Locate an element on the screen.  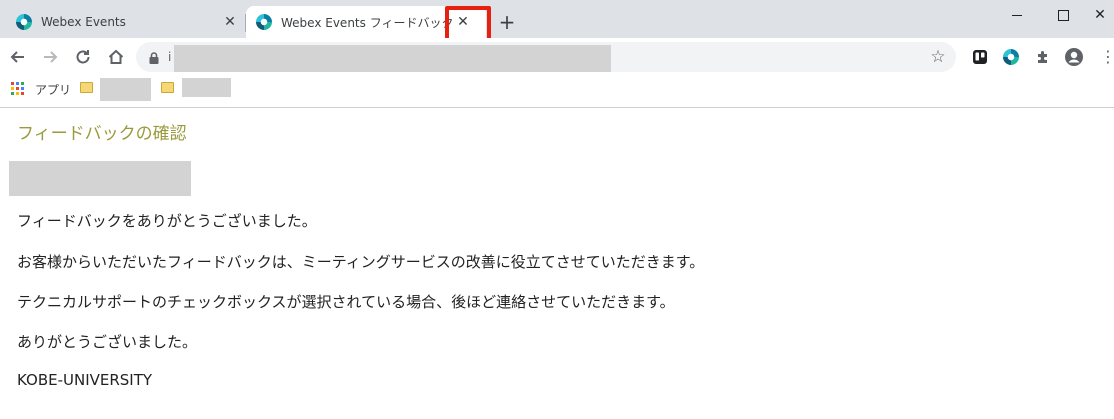
extension-webex-icon is located at coordinates (1011, 57).